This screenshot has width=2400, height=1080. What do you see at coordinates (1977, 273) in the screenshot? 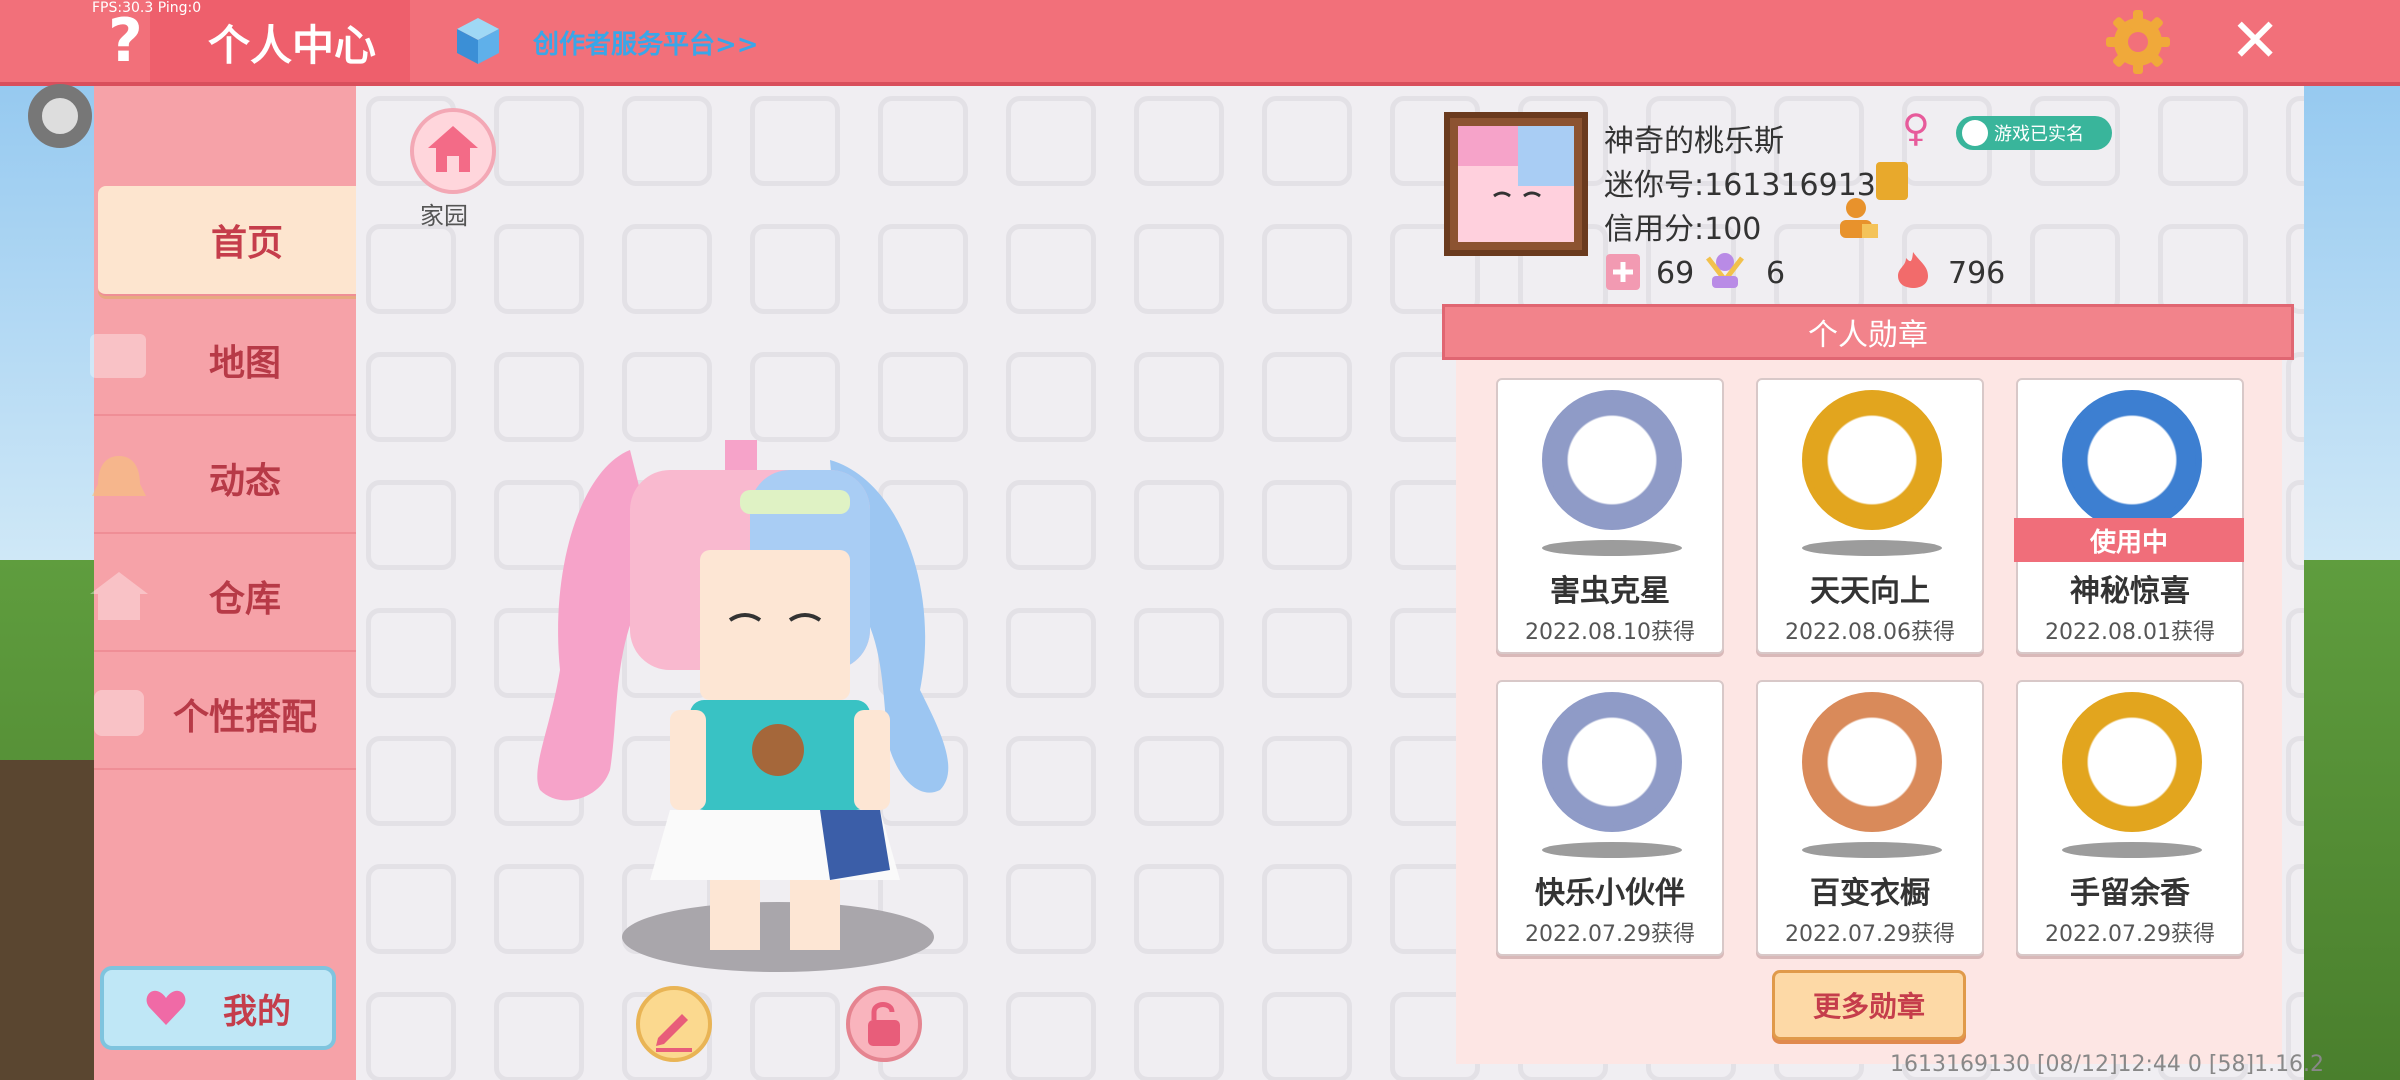
I see `heat-count: 796` at bounding box center [1977, 273].